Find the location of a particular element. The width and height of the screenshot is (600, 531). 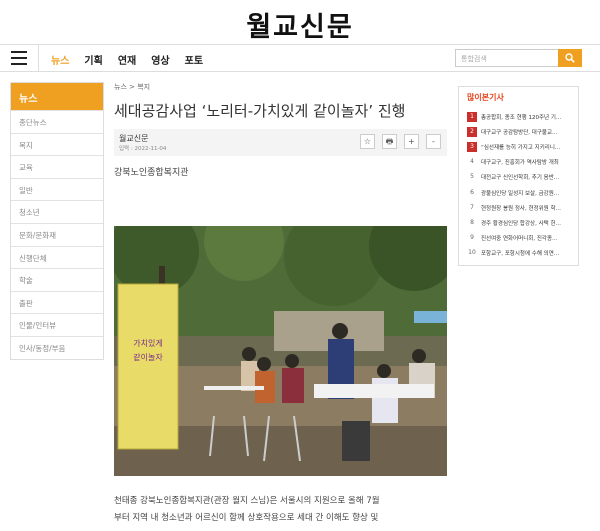

banner-text-line1: 가치있게 is located at coordinates (147, 343).